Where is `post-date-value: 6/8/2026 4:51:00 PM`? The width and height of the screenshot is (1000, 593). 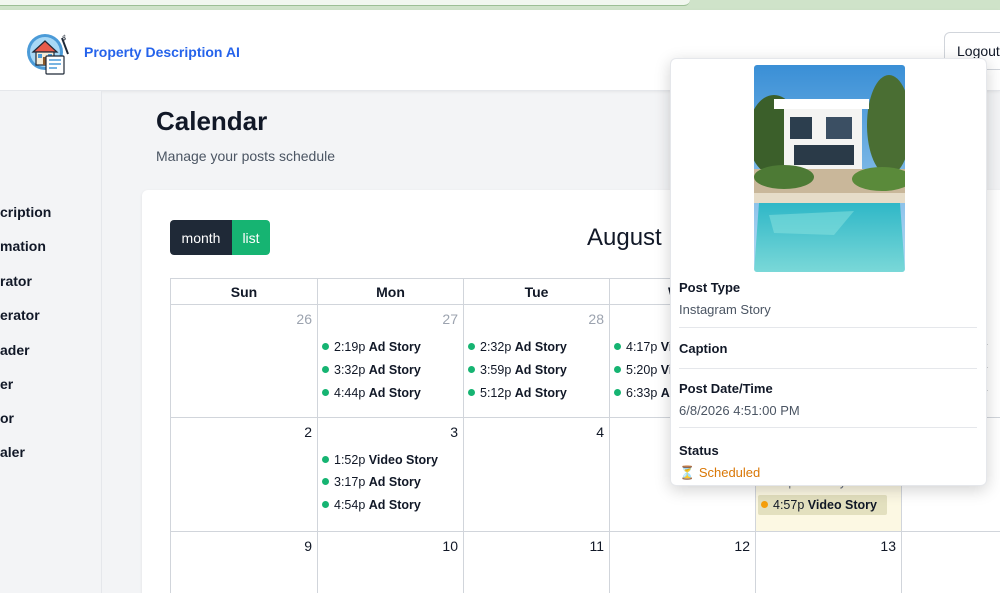
post-date-value: 6/8/2026 4:51:00 PM is located at coordinates (739, 410).